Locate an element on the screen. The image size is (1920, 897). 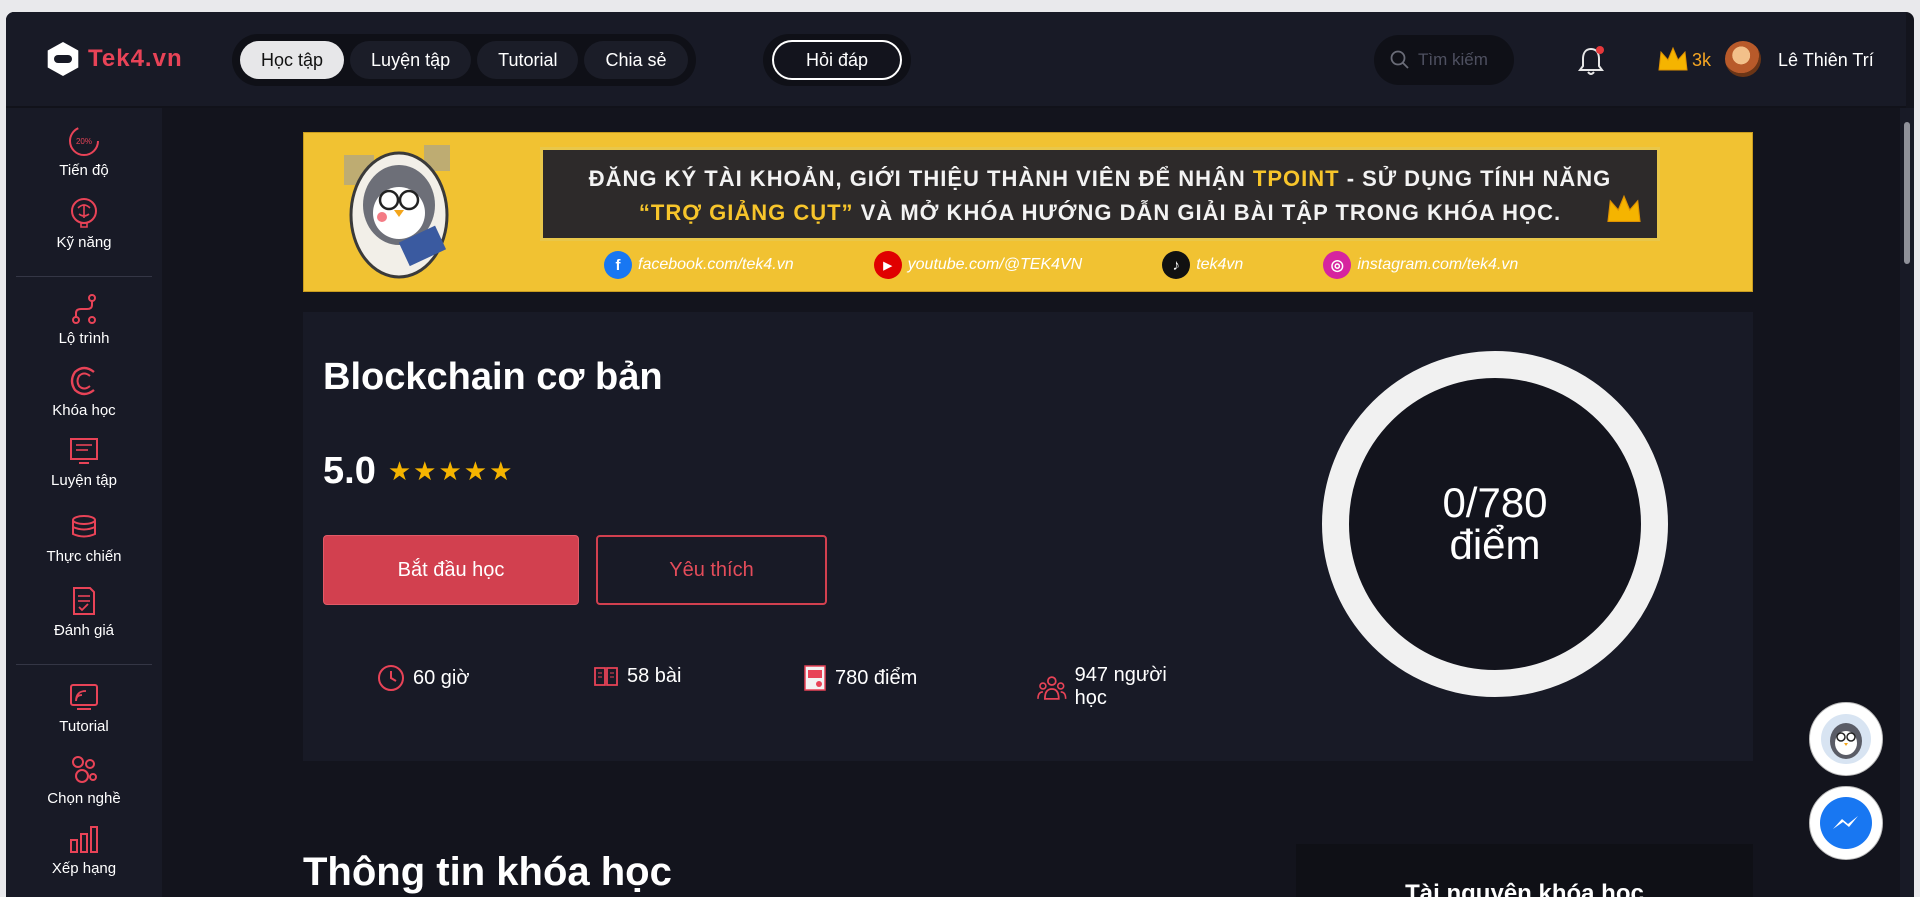
svg-text: 20% is located at coordinates (84, 141).